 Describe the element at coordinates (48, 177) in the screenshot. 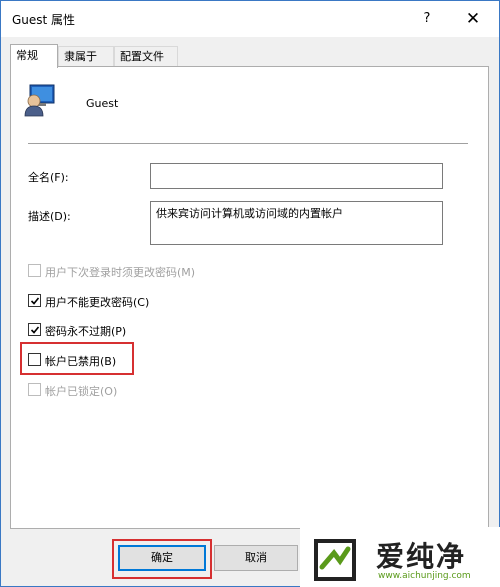

I see `full-name-label: 全名(F):` at that location.